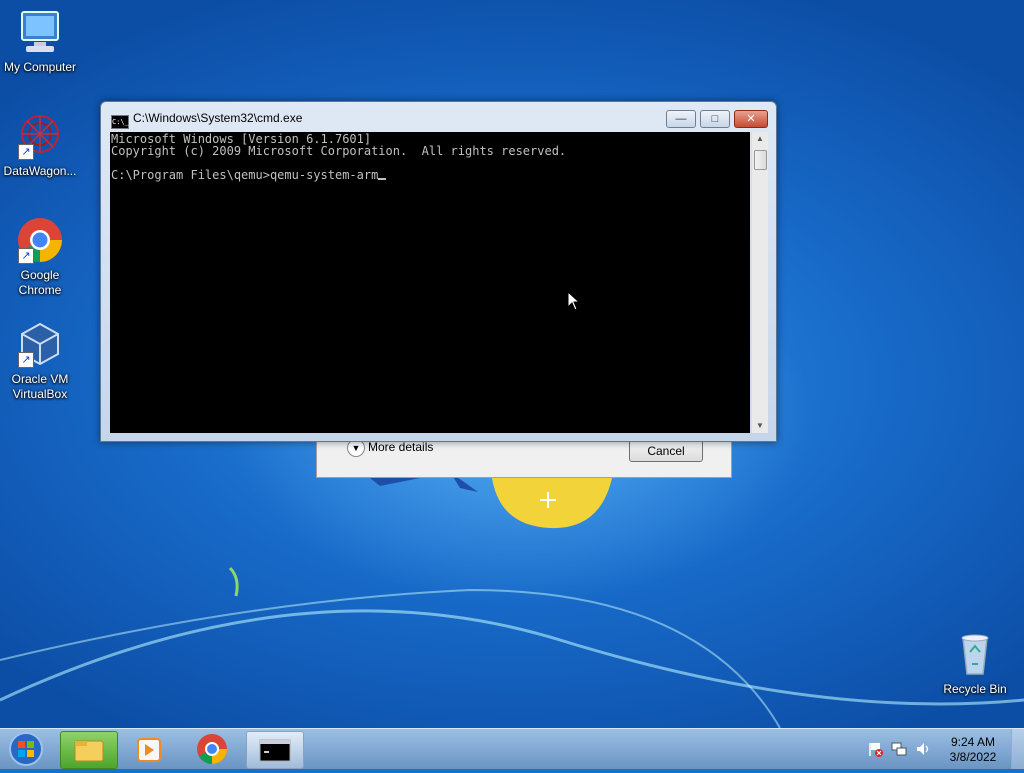 The width and height of the screenshot is (1024, 773). Describe the element at coordinates (512, 748) in the screenshot. I see `taskbar: 9:24 AM 3/8/2022` at that location.